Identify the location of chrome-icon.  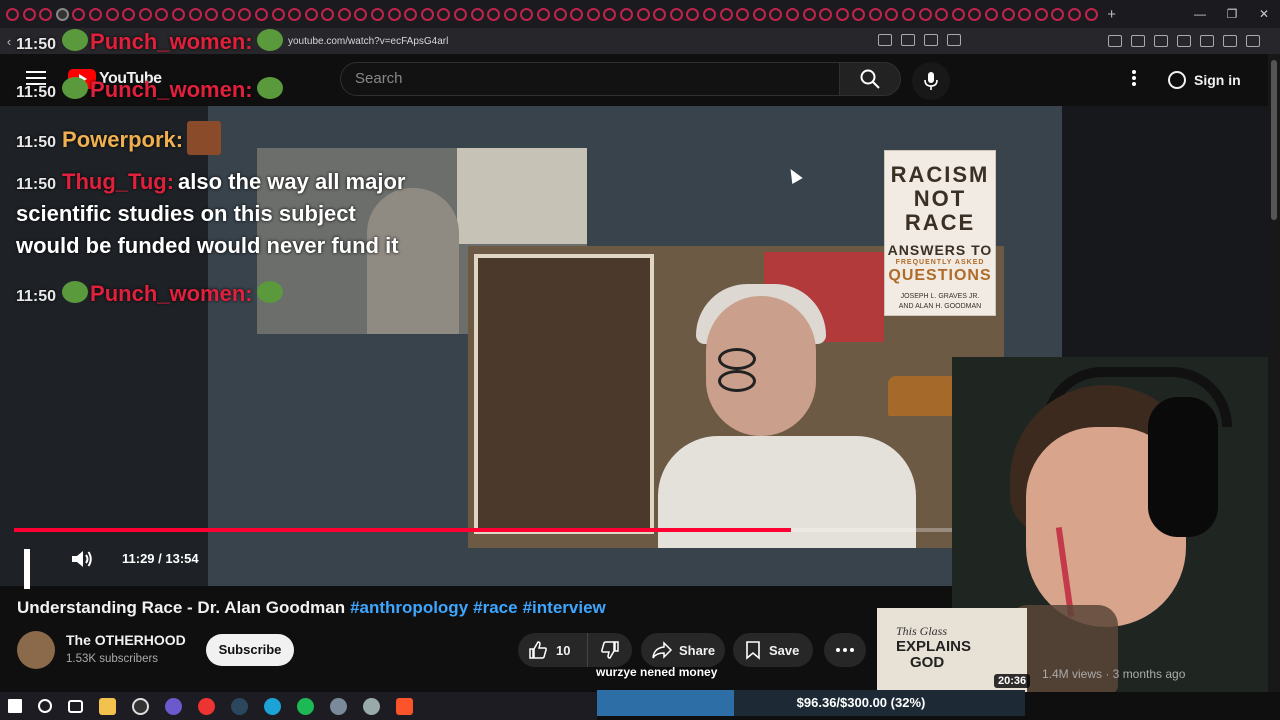
(206, 706).